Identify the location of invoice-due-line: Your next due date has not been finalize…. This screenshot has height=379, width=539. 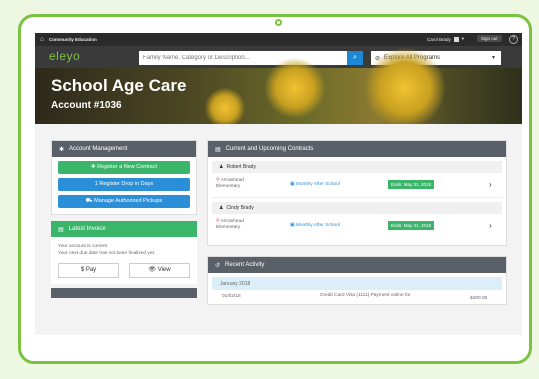
(107, 253).